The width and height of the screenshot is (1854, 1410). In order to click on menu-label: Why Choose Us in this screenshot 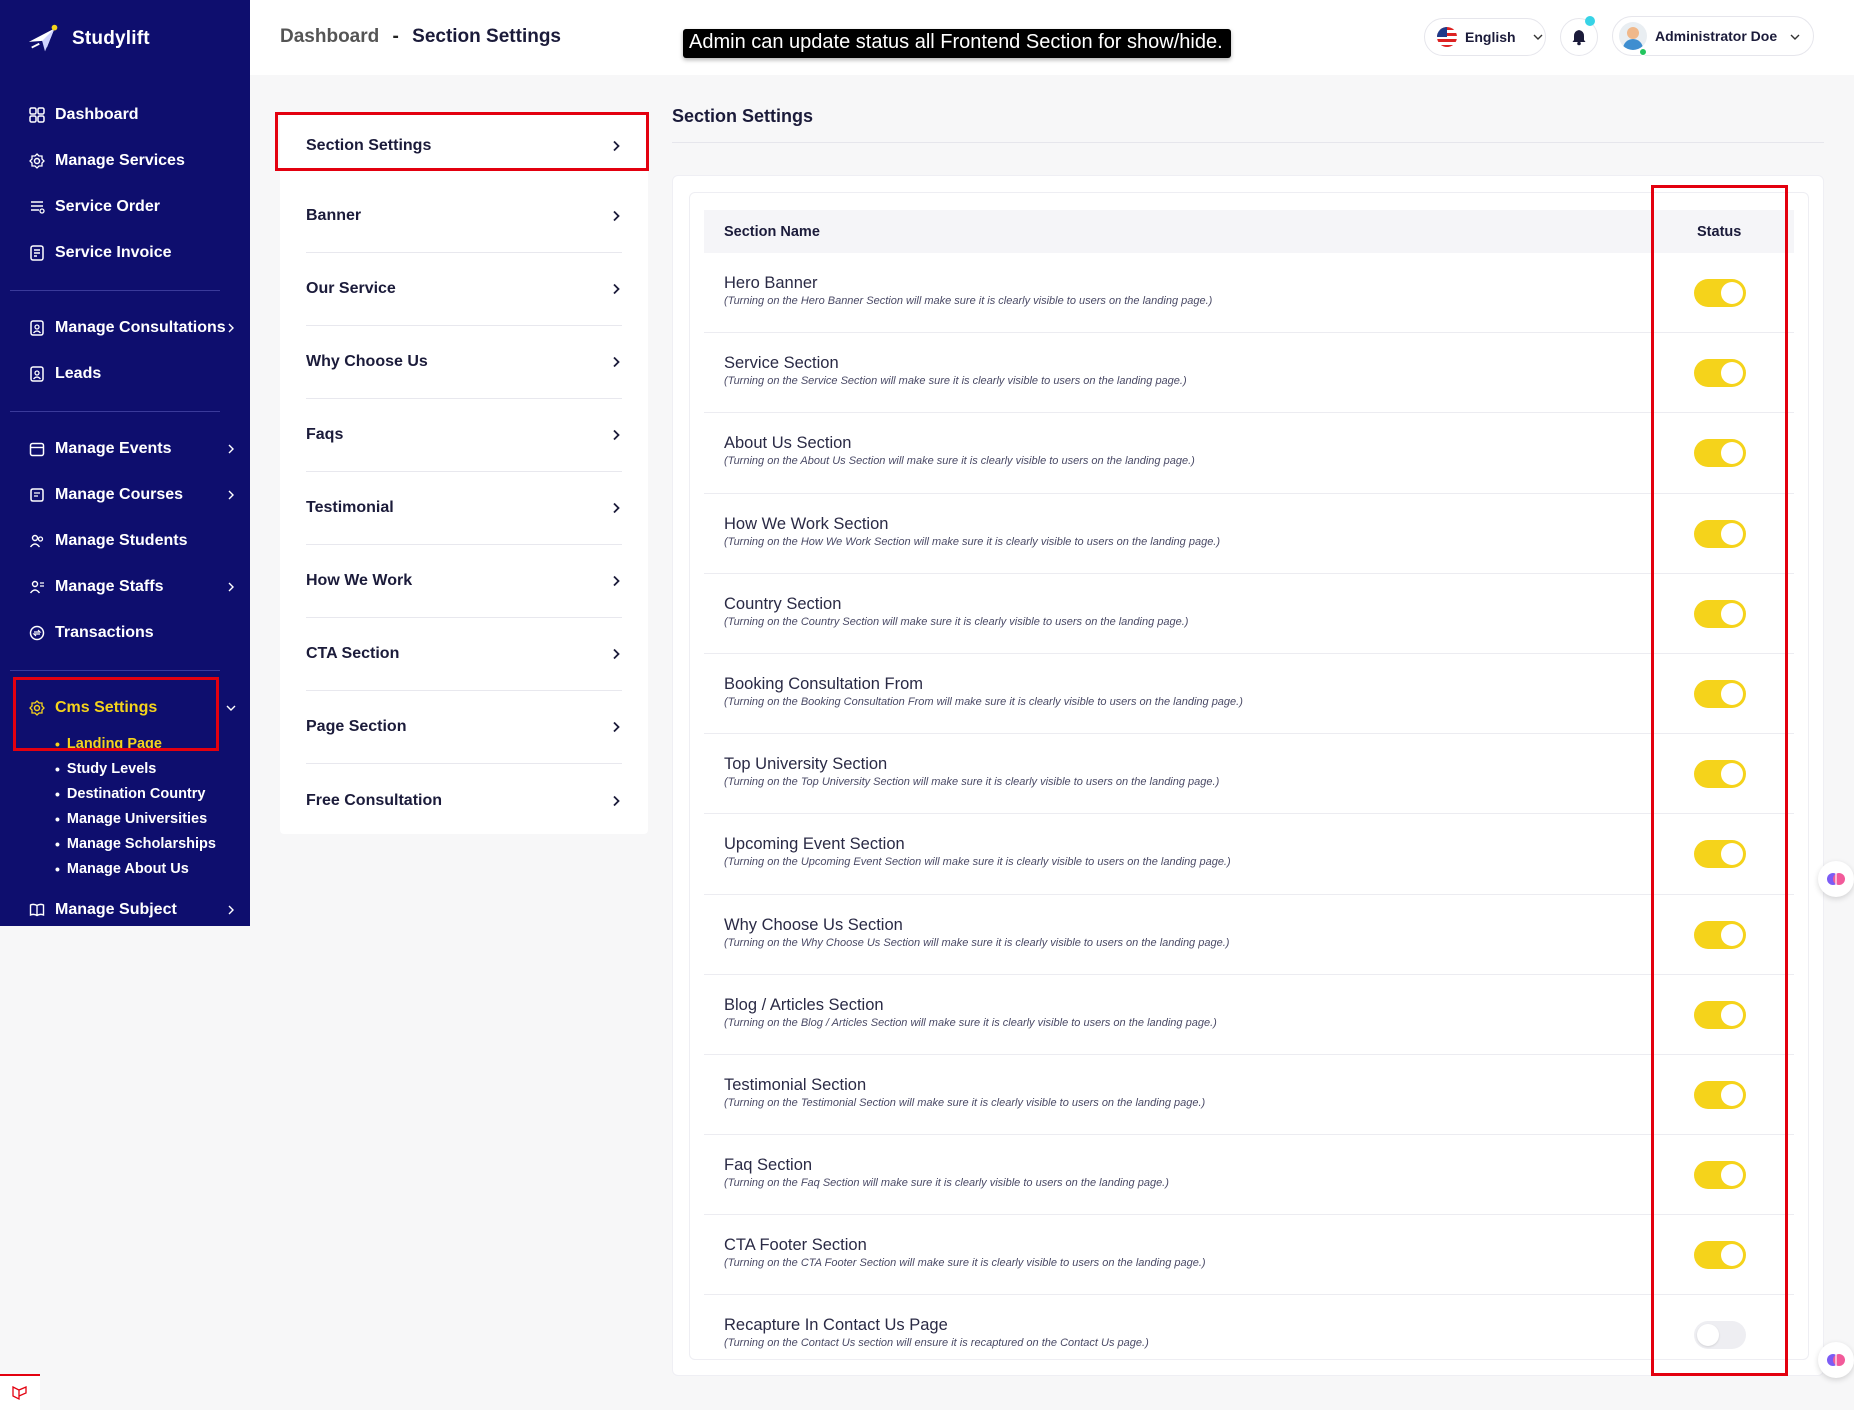, I will do `click(367, 361)`.